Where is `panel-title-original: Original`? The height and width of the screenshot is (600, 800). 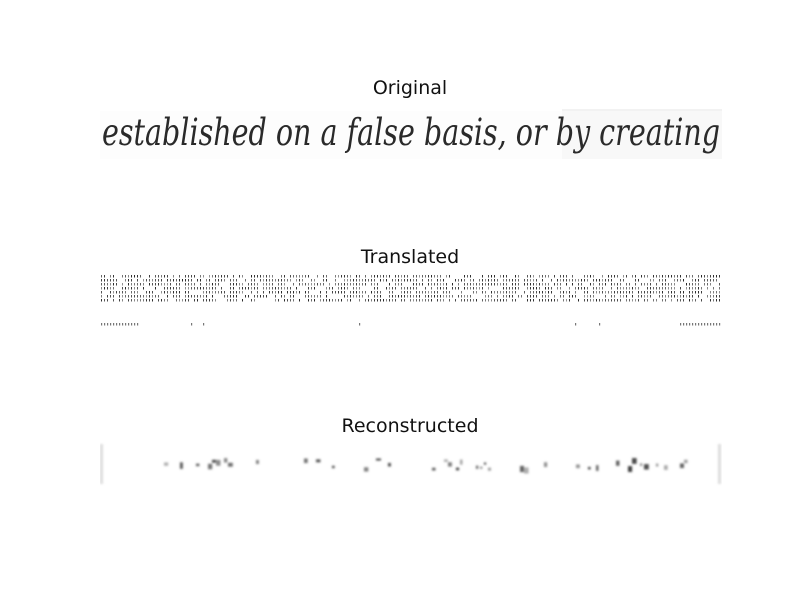 panel-title-original: Original is located at coordinates (410, 88).